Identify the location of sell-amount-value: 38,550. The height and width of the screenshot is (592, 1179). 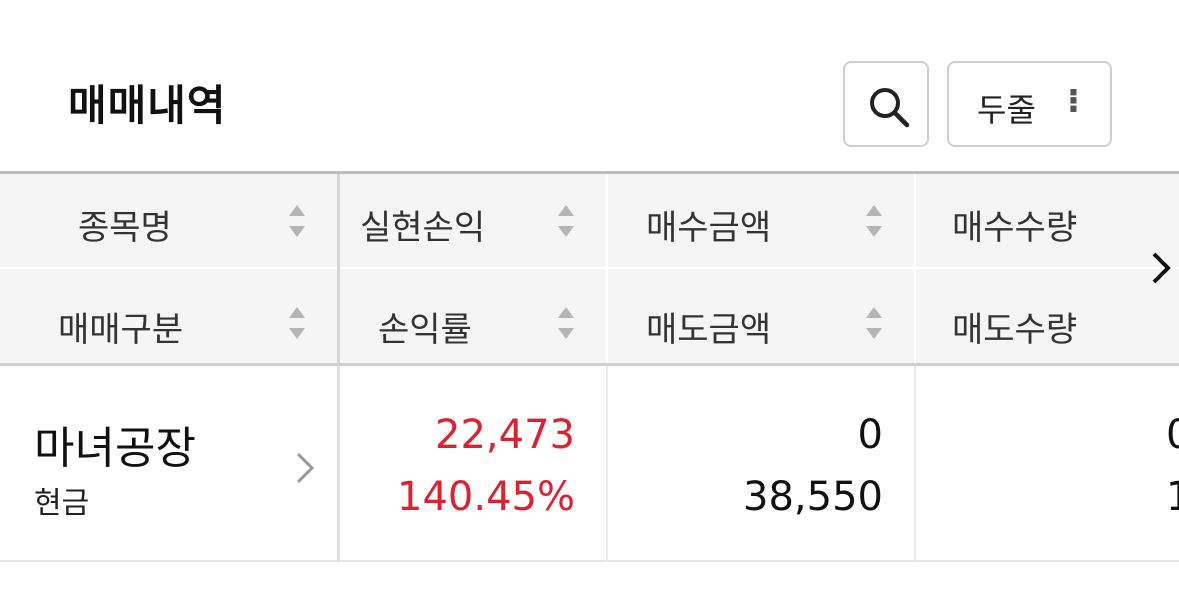
(813, 497).